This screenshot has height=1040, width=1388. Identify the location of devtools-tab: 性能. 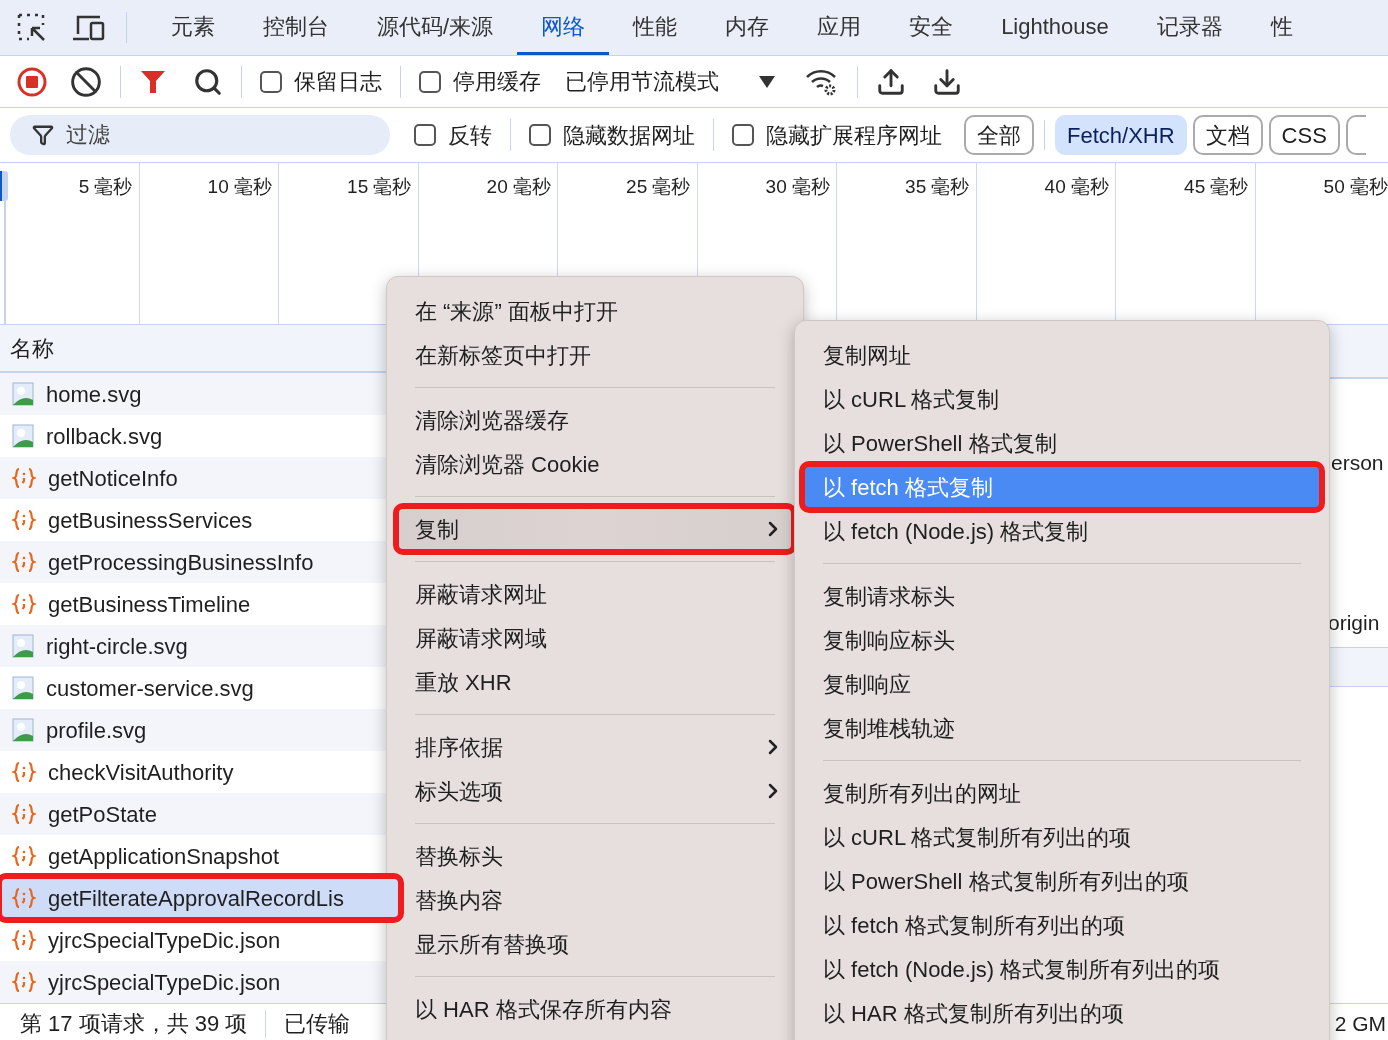
(655, 27).